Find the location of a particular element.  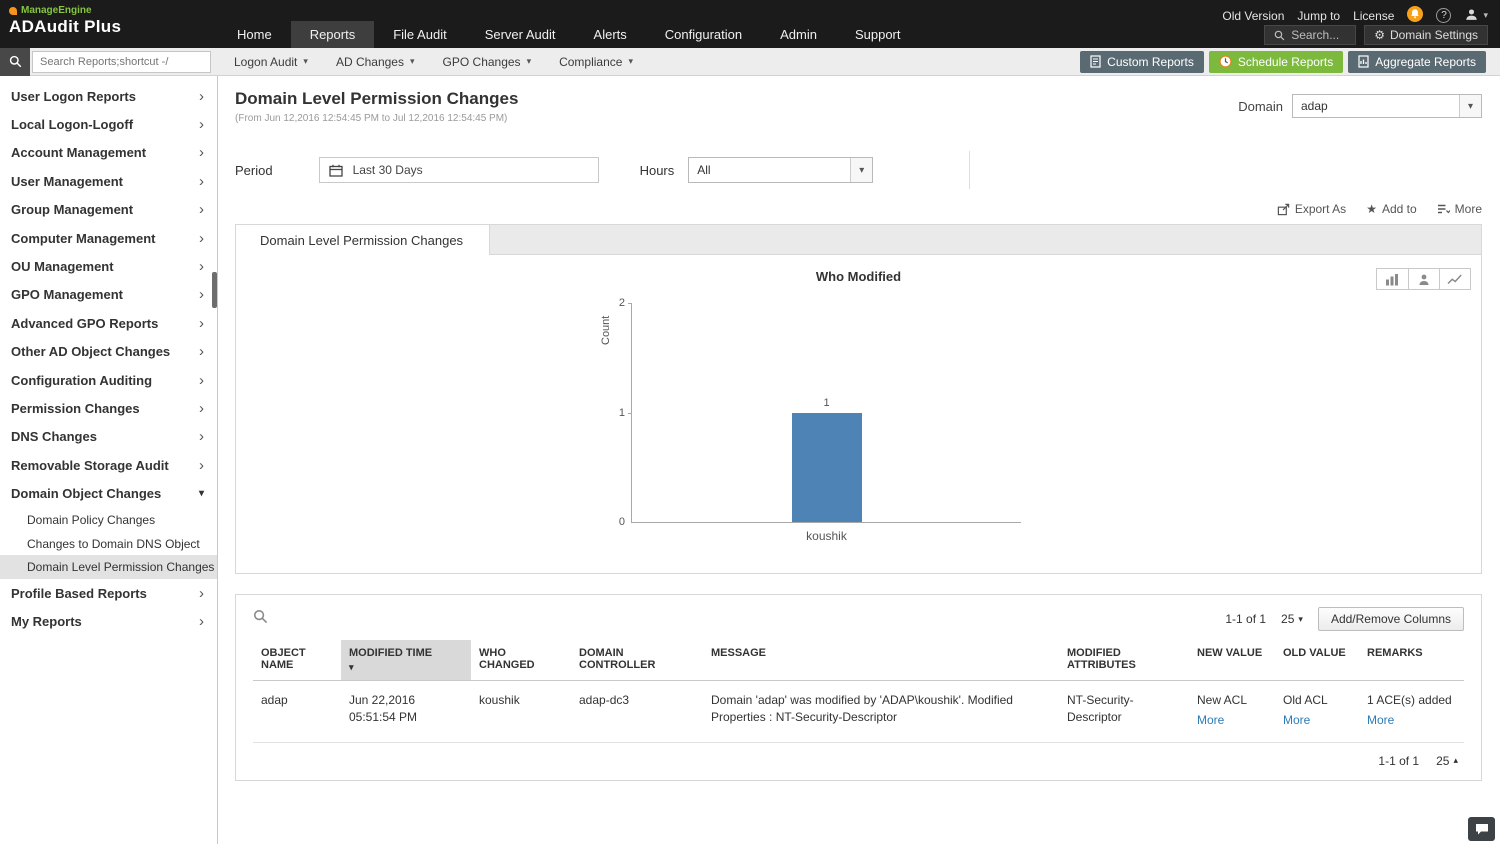

nav-configuration: Configuration is located at coordinates (703, 34).